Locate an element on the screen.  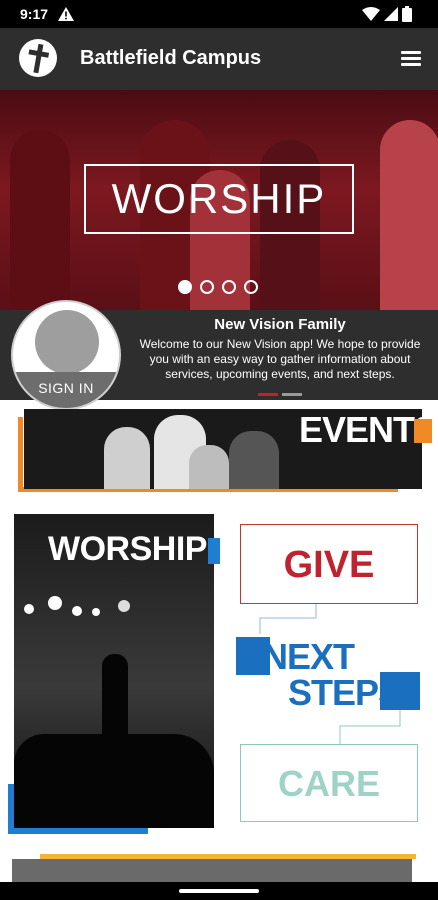
wifi-icon is located at coordinates (371, 16).